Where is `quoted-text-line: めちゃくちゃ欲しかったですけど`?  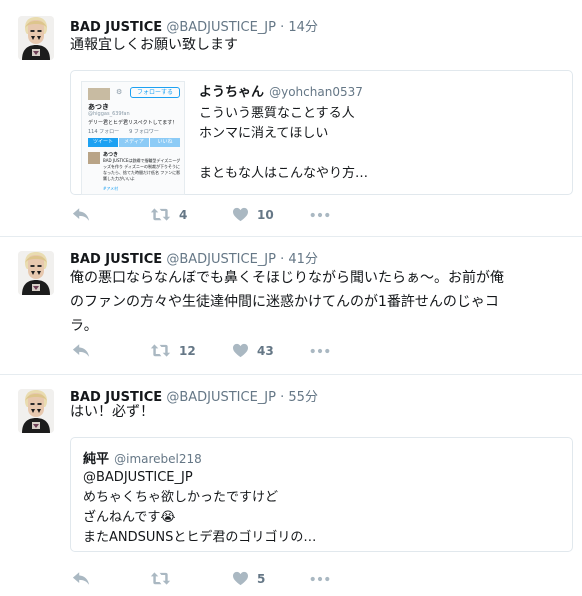
quoted-text-line: めちゃくちゃ欲しかったですけど is located at coordinates (181, 497).